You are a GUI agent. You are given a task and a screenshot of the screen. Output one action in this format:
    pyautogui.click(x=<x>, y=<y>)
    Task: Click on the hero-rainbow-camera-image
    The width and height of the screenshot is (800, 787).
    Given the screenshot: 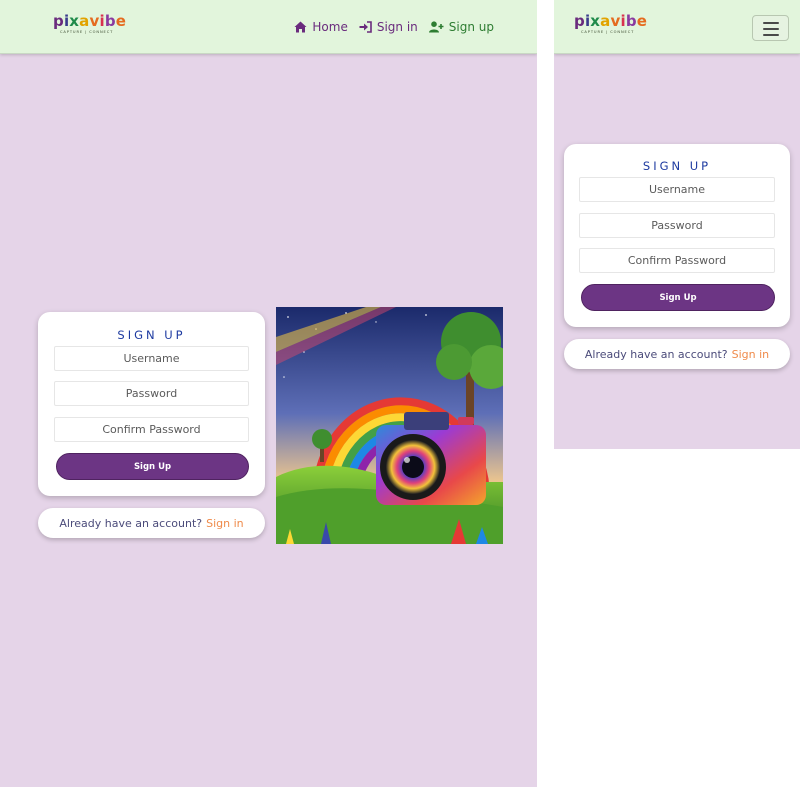 What is the action you would take?
    pyautogui.click(x=389, y=425)
    